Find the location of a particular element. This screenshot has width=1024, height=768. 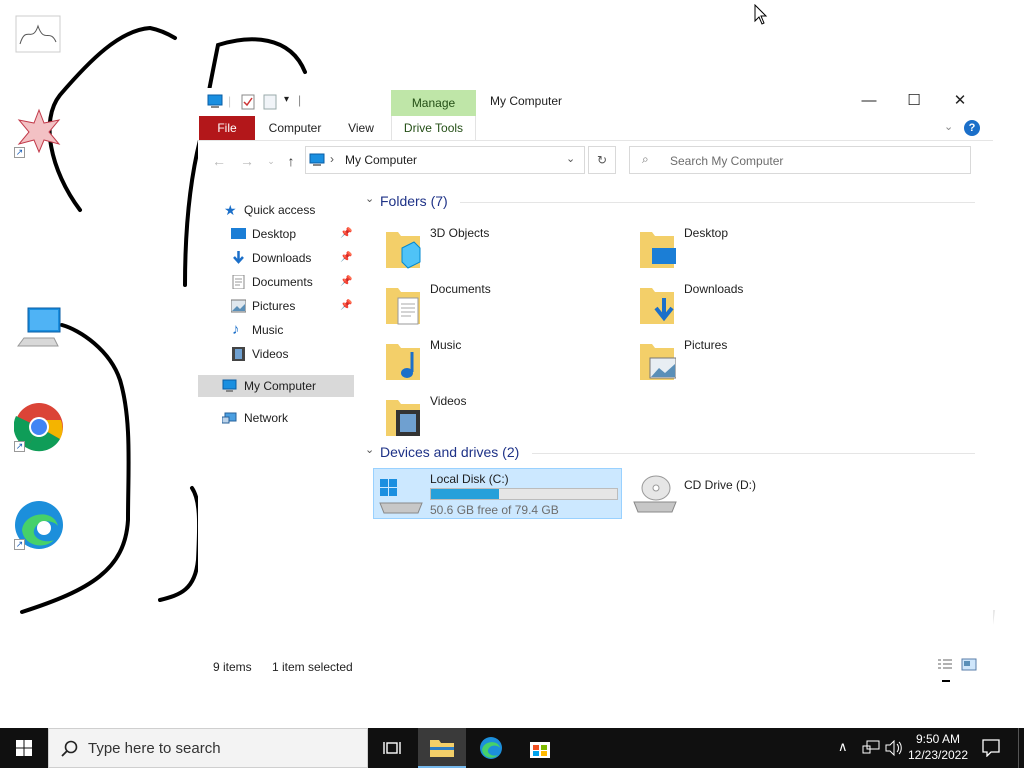

tab-file: File is located at coordinates (227, 128).